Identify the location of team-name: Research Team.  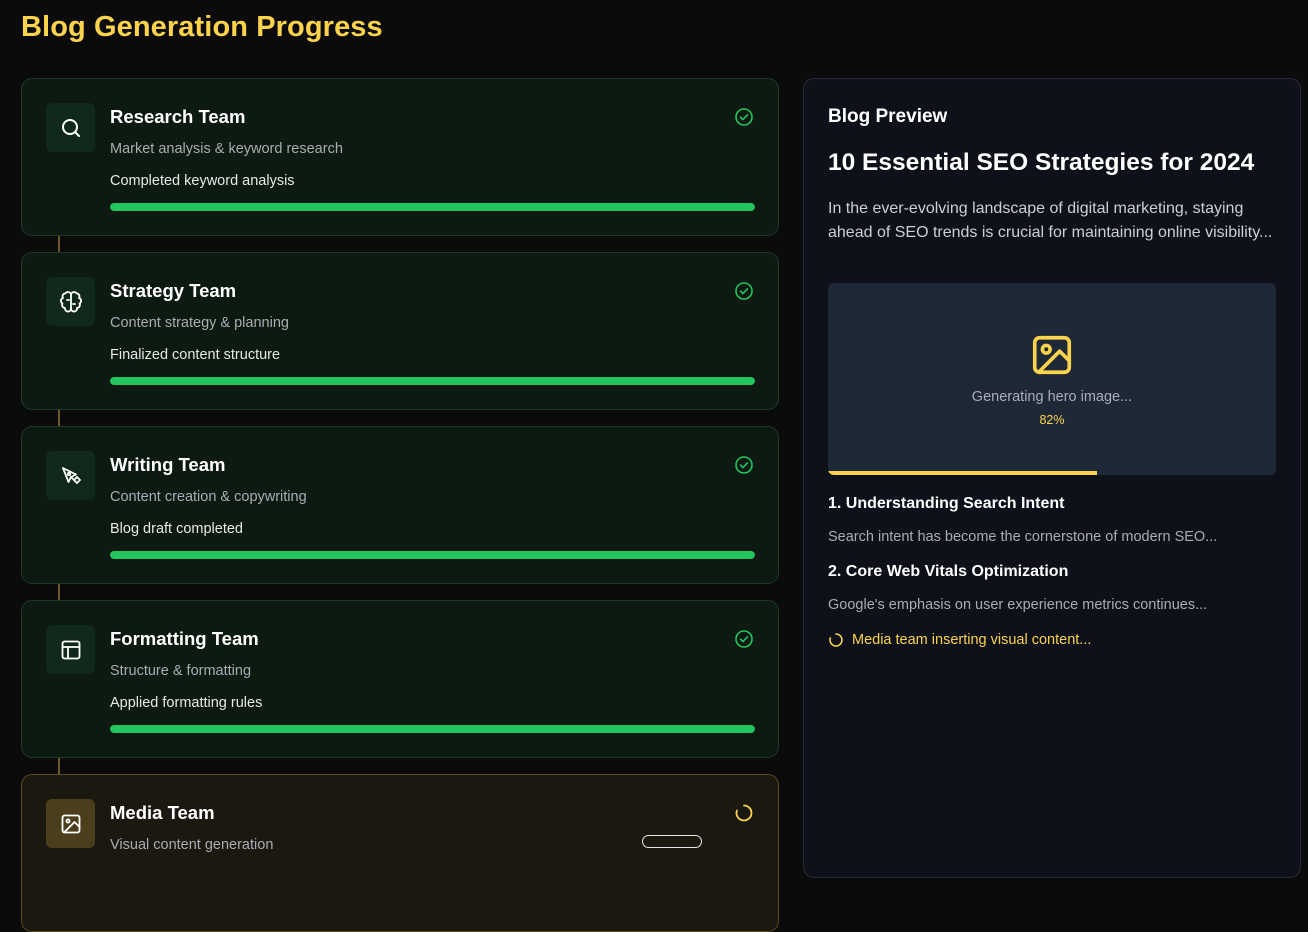
(178, 116).